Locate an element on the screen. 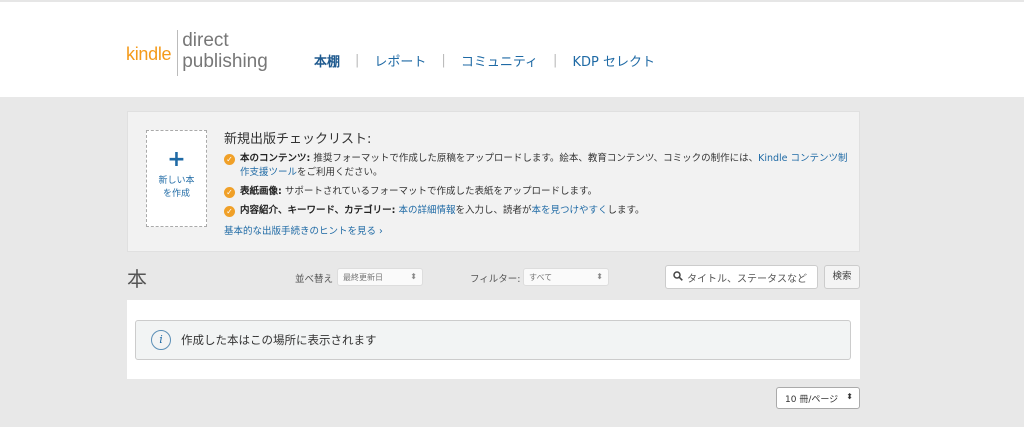  main-nav: 本棚 | レポート | コミュニティ | KDP セレクト is located at coordinates (484, 60).